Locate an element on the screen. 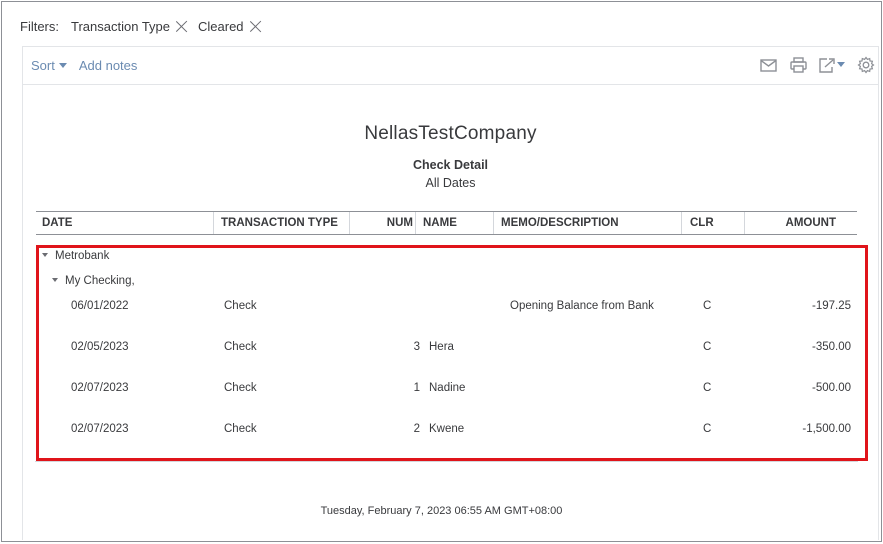 The height and width of the screenshot is (544, 883). column-header-date: DATE is located at coordinates (125, 223).